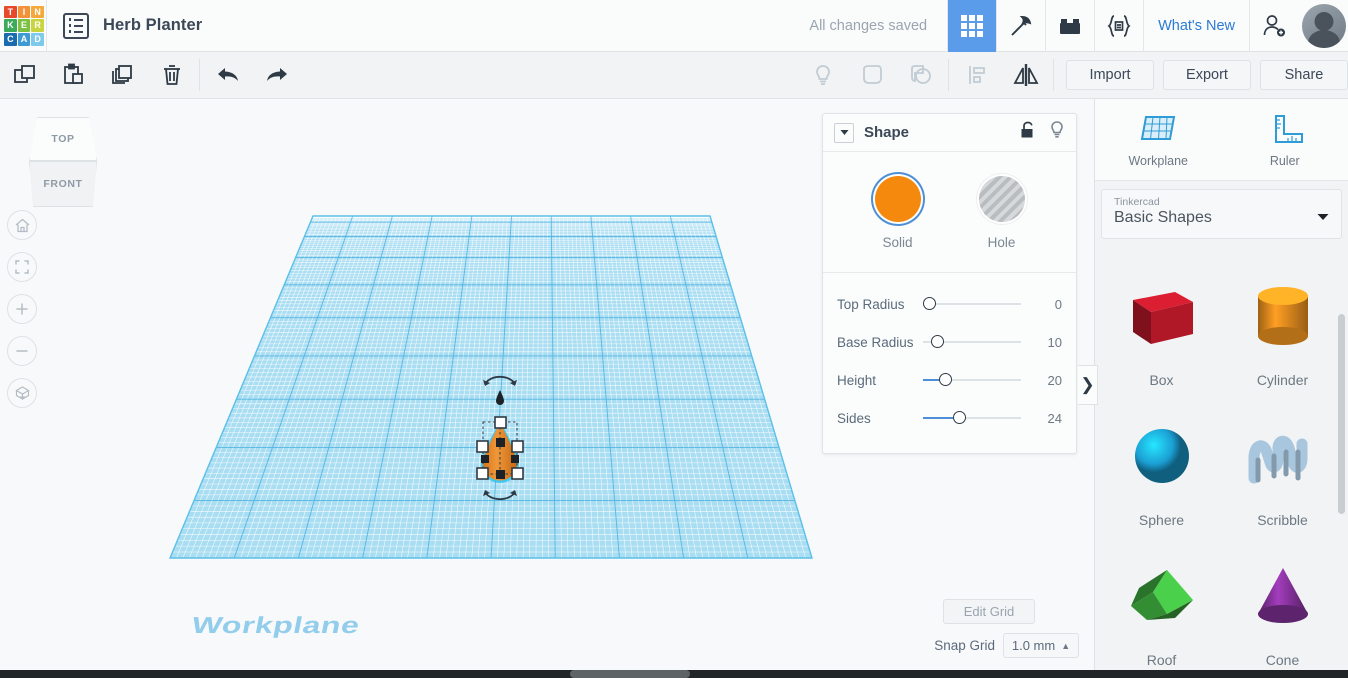 This screenshot has width=1348, height=678. What do you see at coordinates (22, 351) in the screenshot?
I see `minus-icon` at bounding box center [22, 351].